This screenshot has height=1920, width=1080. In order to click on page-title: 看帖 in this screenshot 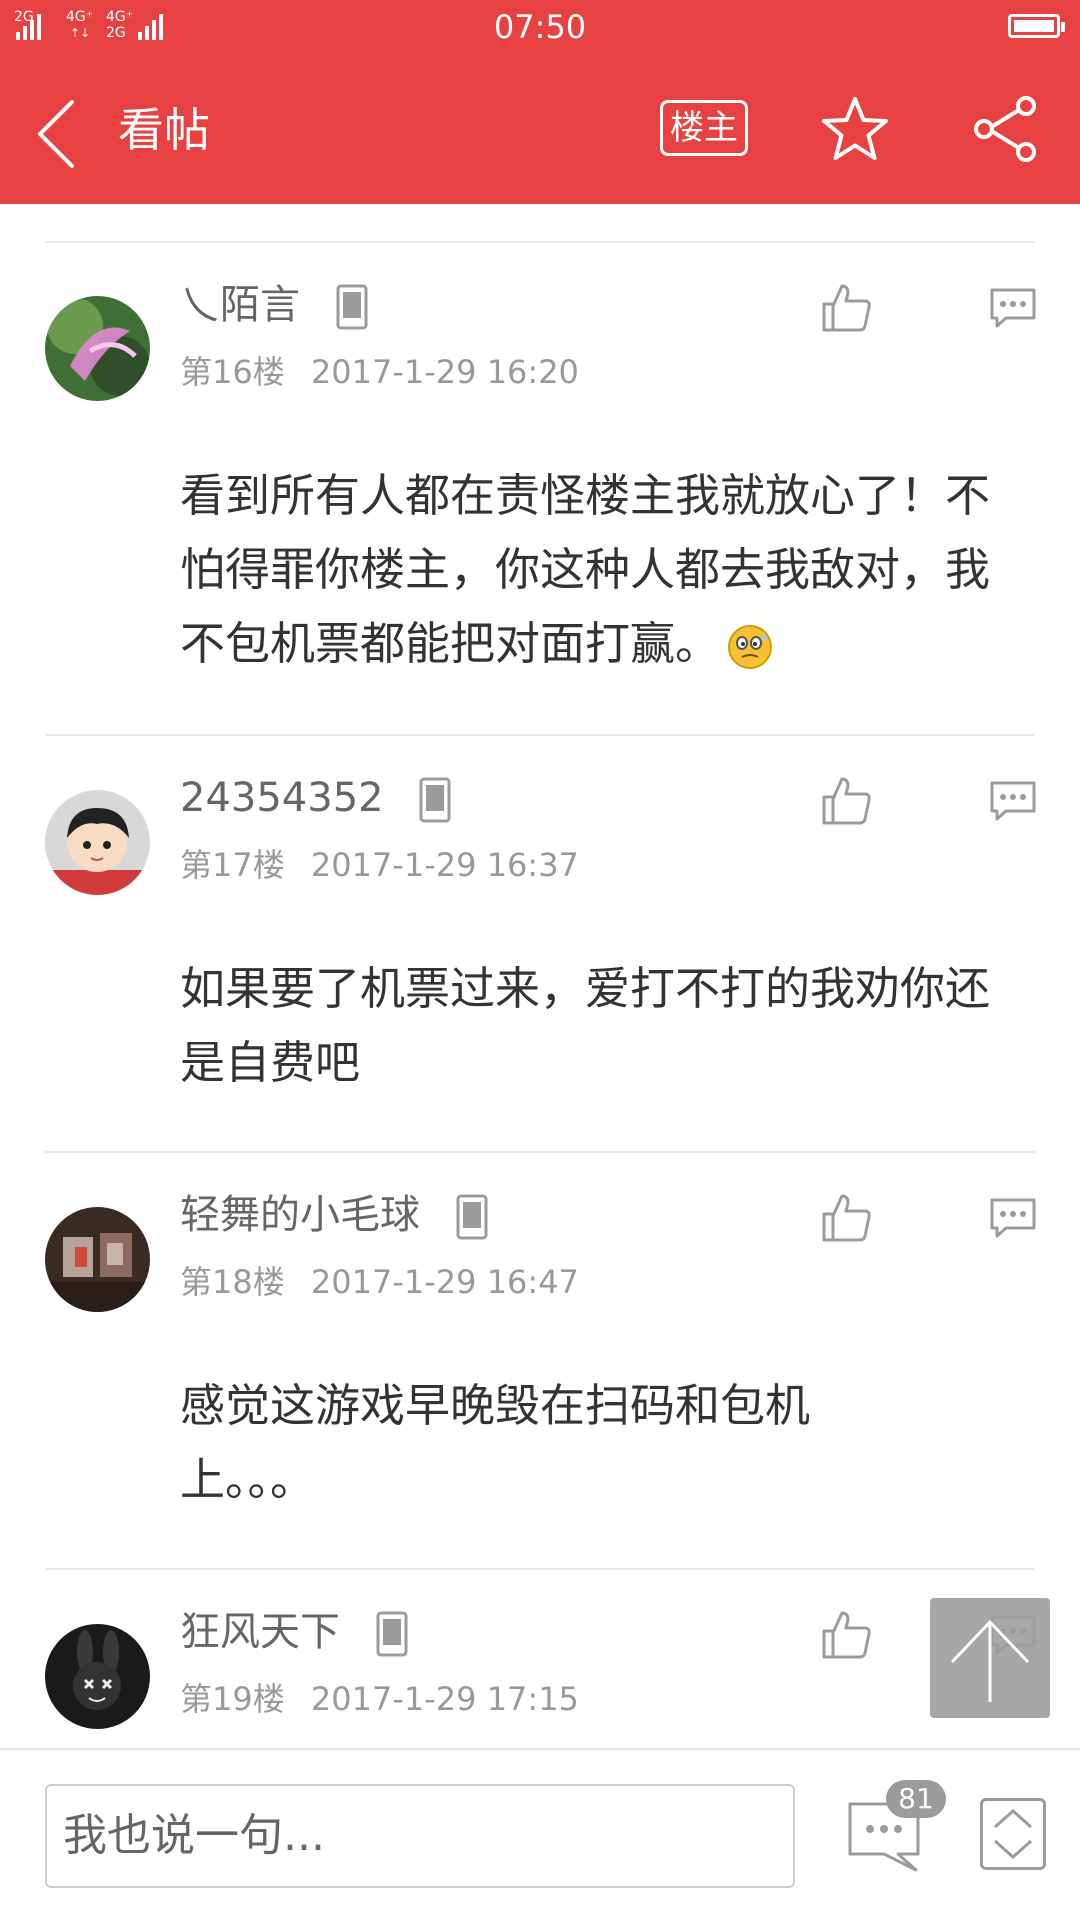, I will do `click(164, 130)`.